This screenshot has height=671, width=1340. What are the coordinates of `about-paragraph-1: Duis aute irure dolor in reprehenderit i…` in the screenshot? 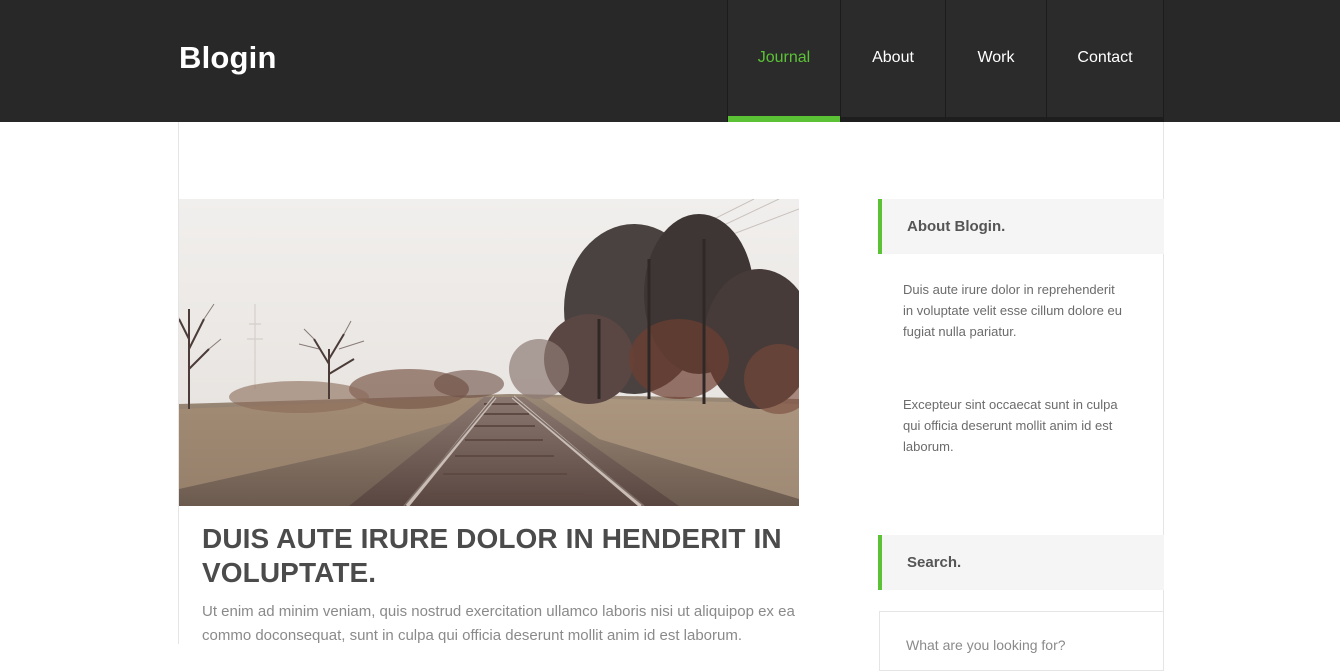 It's located at (1012, 310).